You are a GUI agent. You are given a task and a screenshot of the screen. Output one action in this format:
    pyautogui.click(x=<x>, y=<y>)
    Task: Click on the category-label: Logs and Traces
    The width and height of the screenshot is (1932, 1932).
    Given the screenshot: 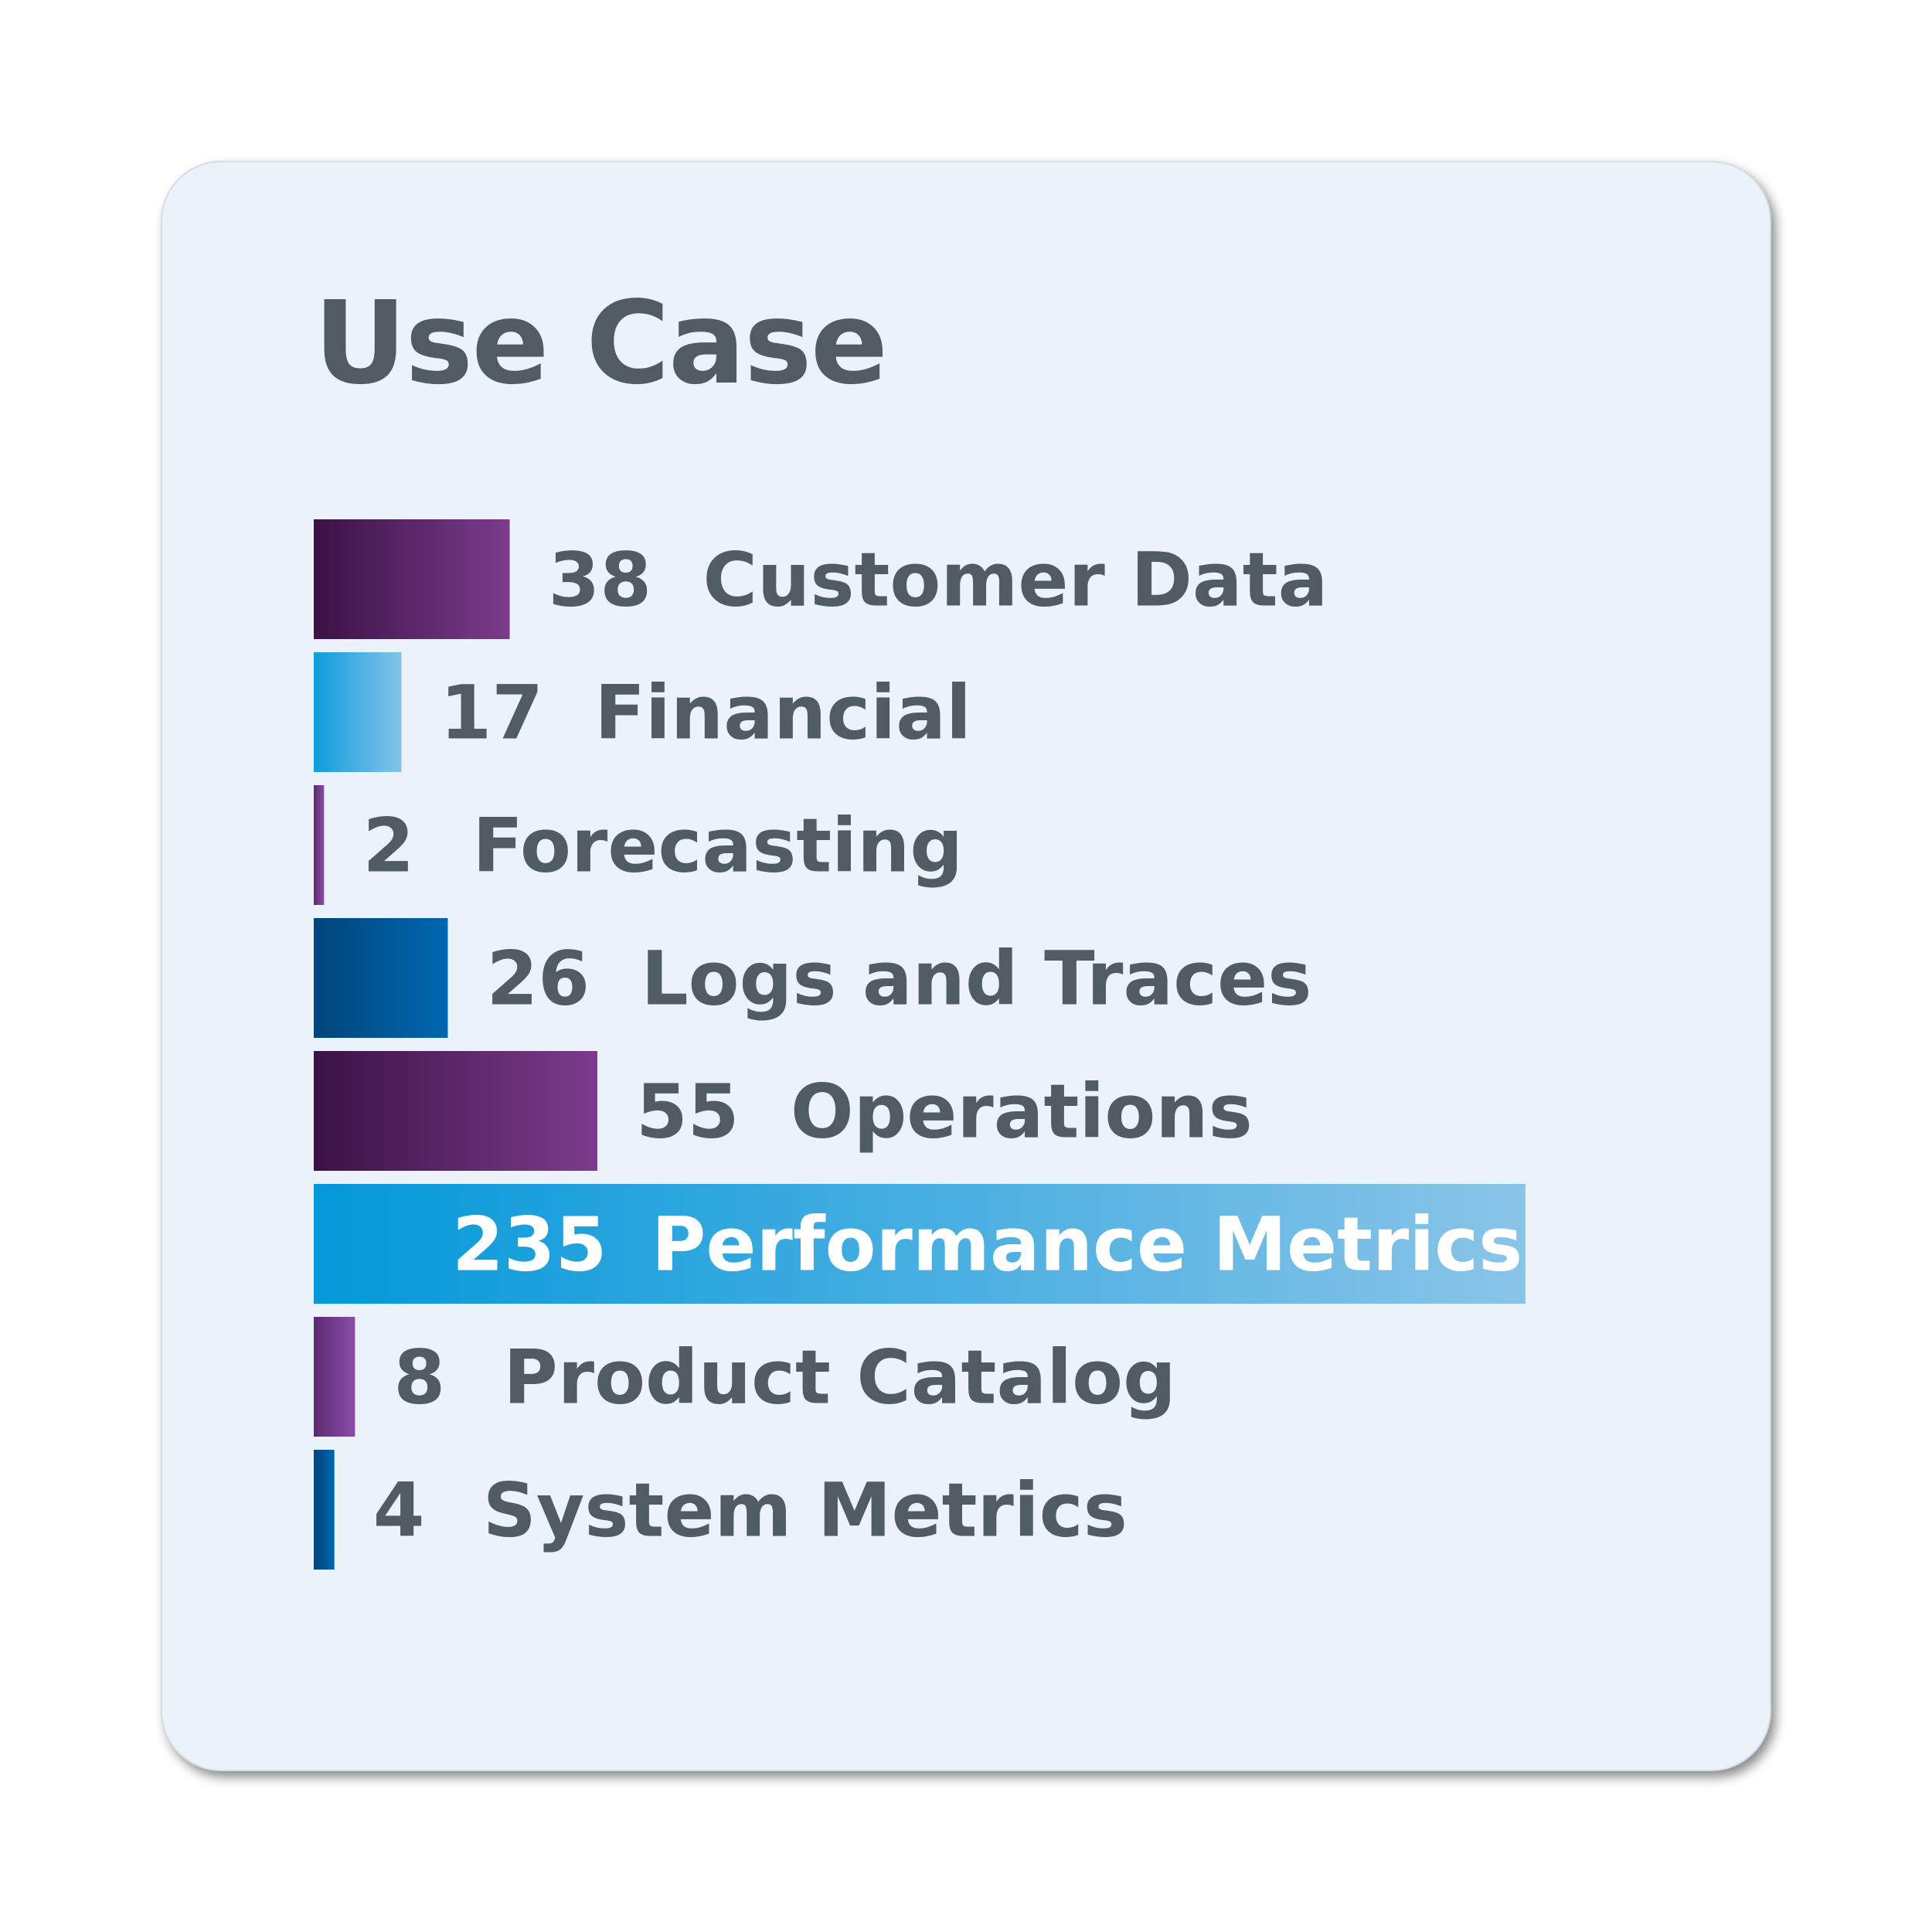 What is the action you would take?
    pyautogui.click(x=976, y=979)
    